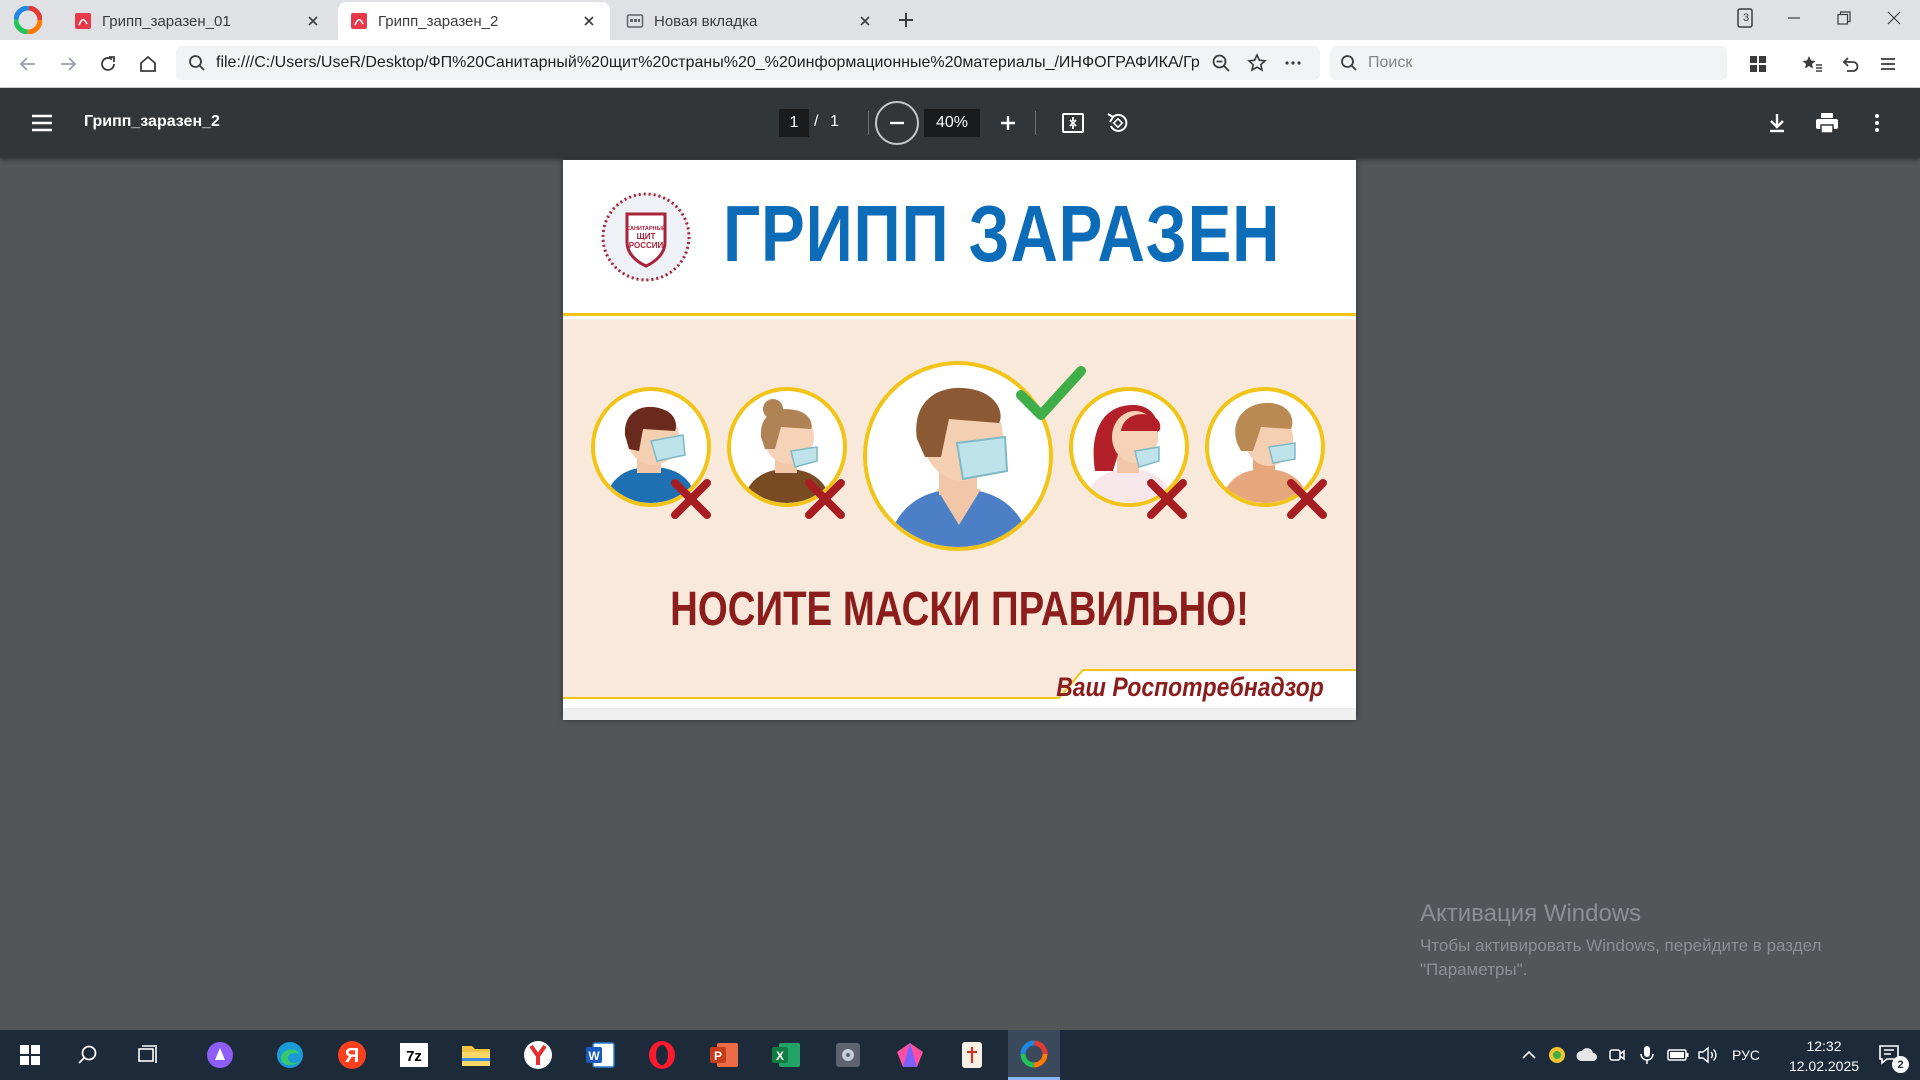 The height and width of the screenshot is (1080, 1920). What do you see at coordinates (68, 64) in the screenshot?
I see `forward-button` at bounding box center [68, 64].